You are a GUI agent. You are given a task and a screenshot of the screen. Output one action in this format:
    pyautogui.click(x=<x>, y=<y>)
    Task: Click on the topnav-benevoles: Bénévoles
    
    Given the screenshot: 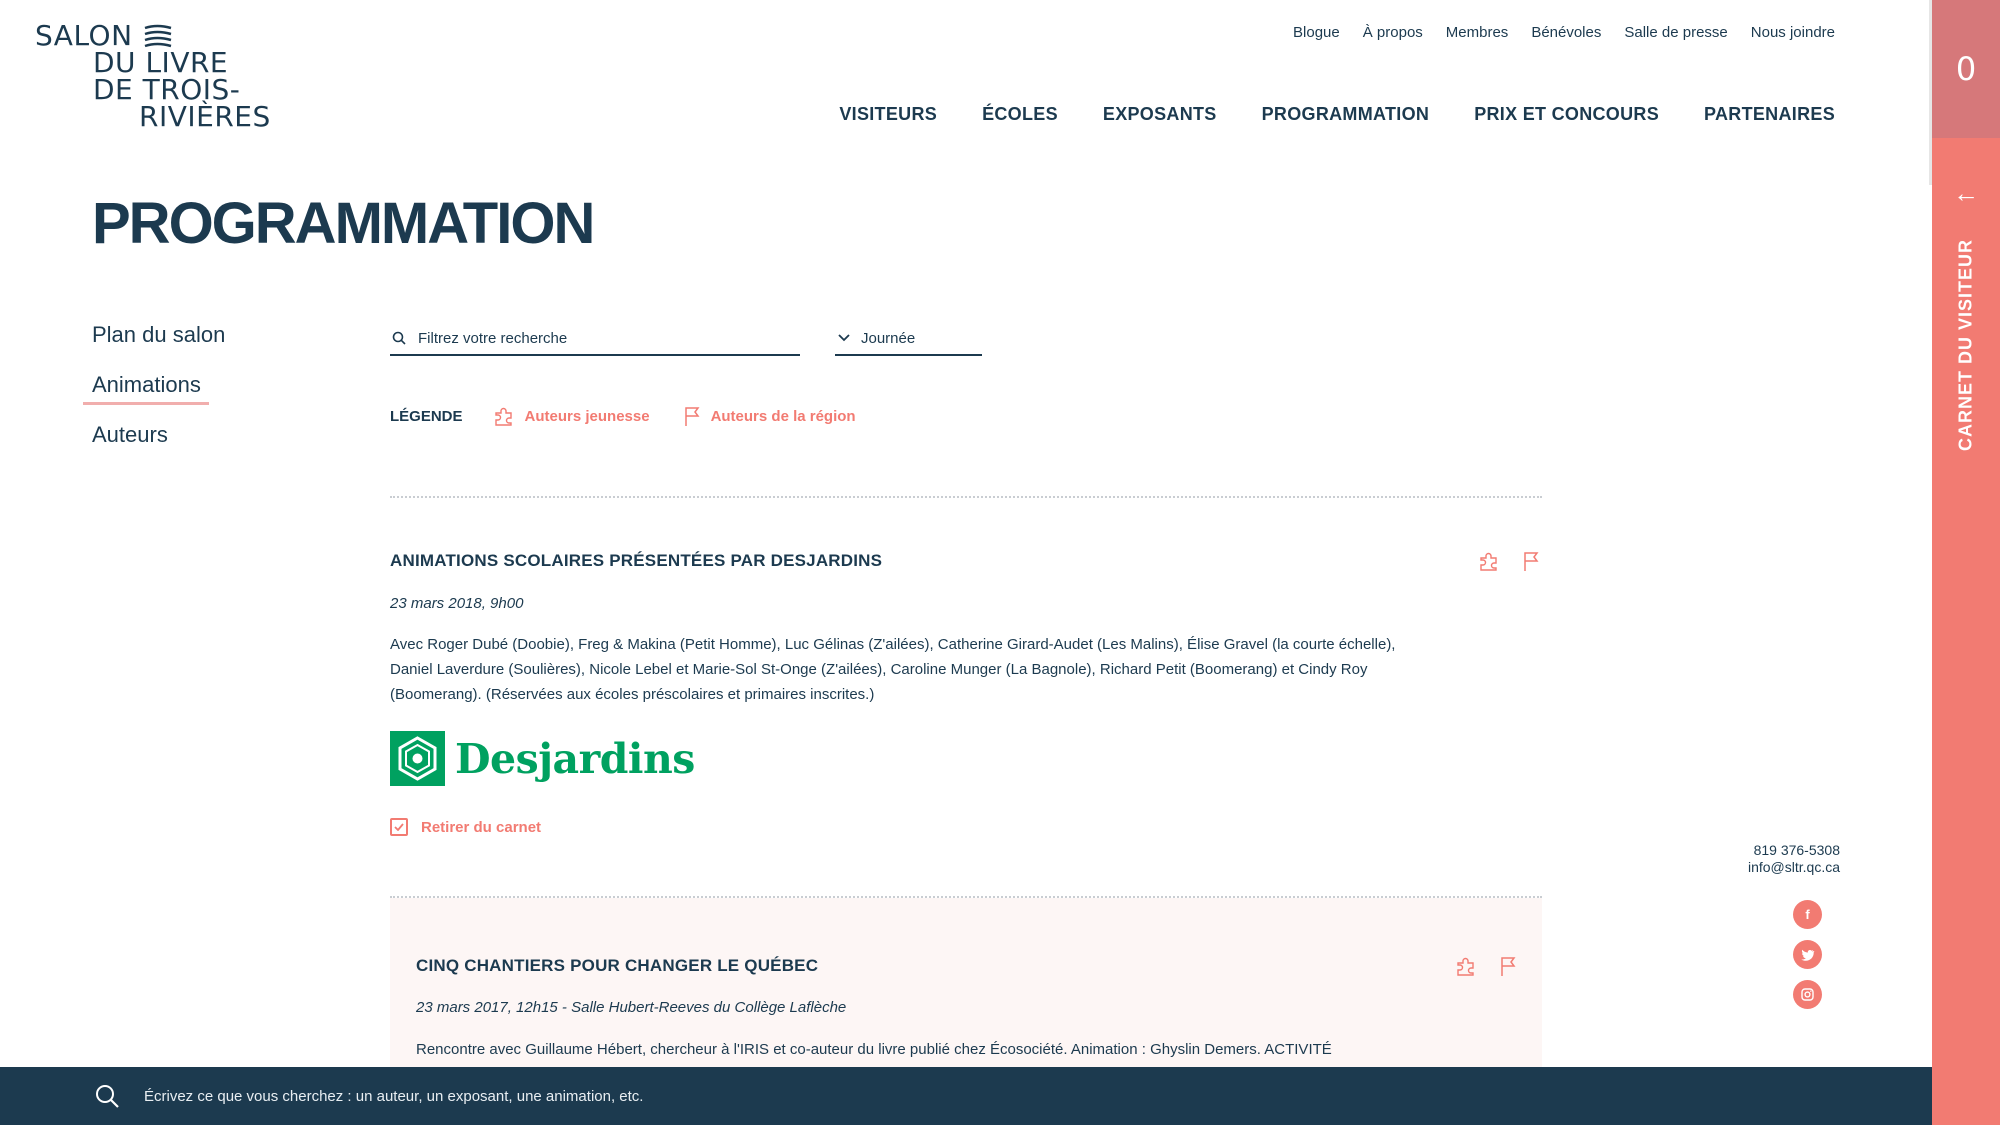 What is the action you would take?
    pyautogui.click(x=1566, y=32)
    